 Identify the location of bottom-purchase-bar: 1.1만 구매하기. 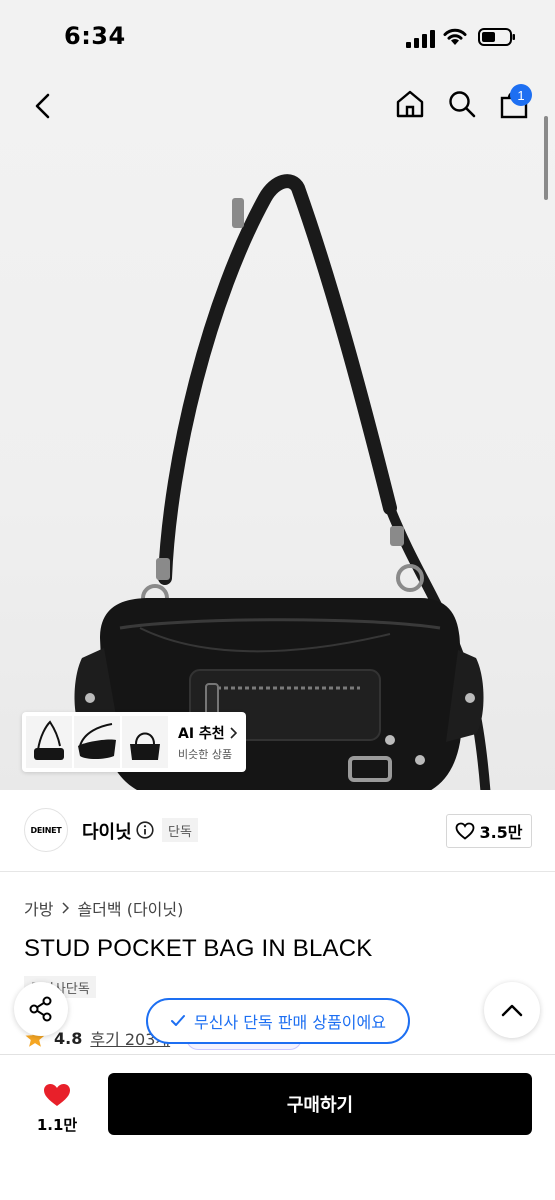
(277, 1127).